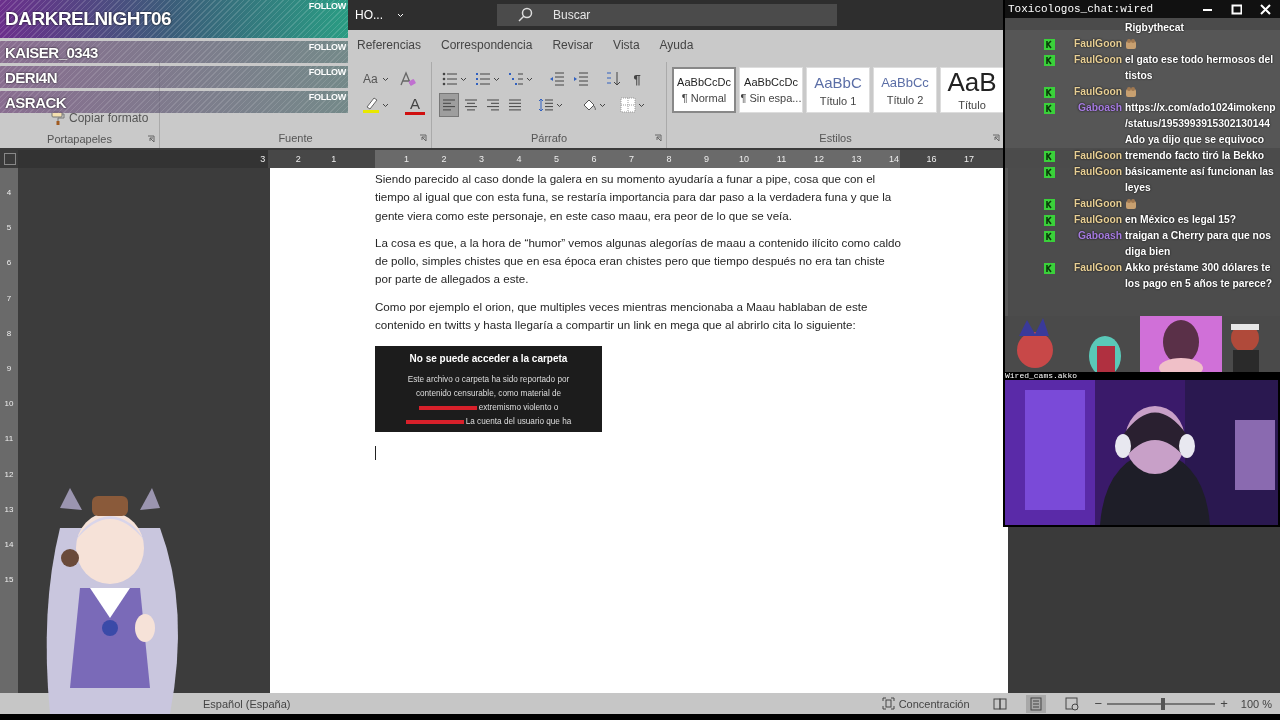 Image resolution: width=1280 pixels, height=720 pixels. What do you see at coordinates (9, 510) in the screenshot?
I see `ruler-number: 13` at bounding box center [9, 510].